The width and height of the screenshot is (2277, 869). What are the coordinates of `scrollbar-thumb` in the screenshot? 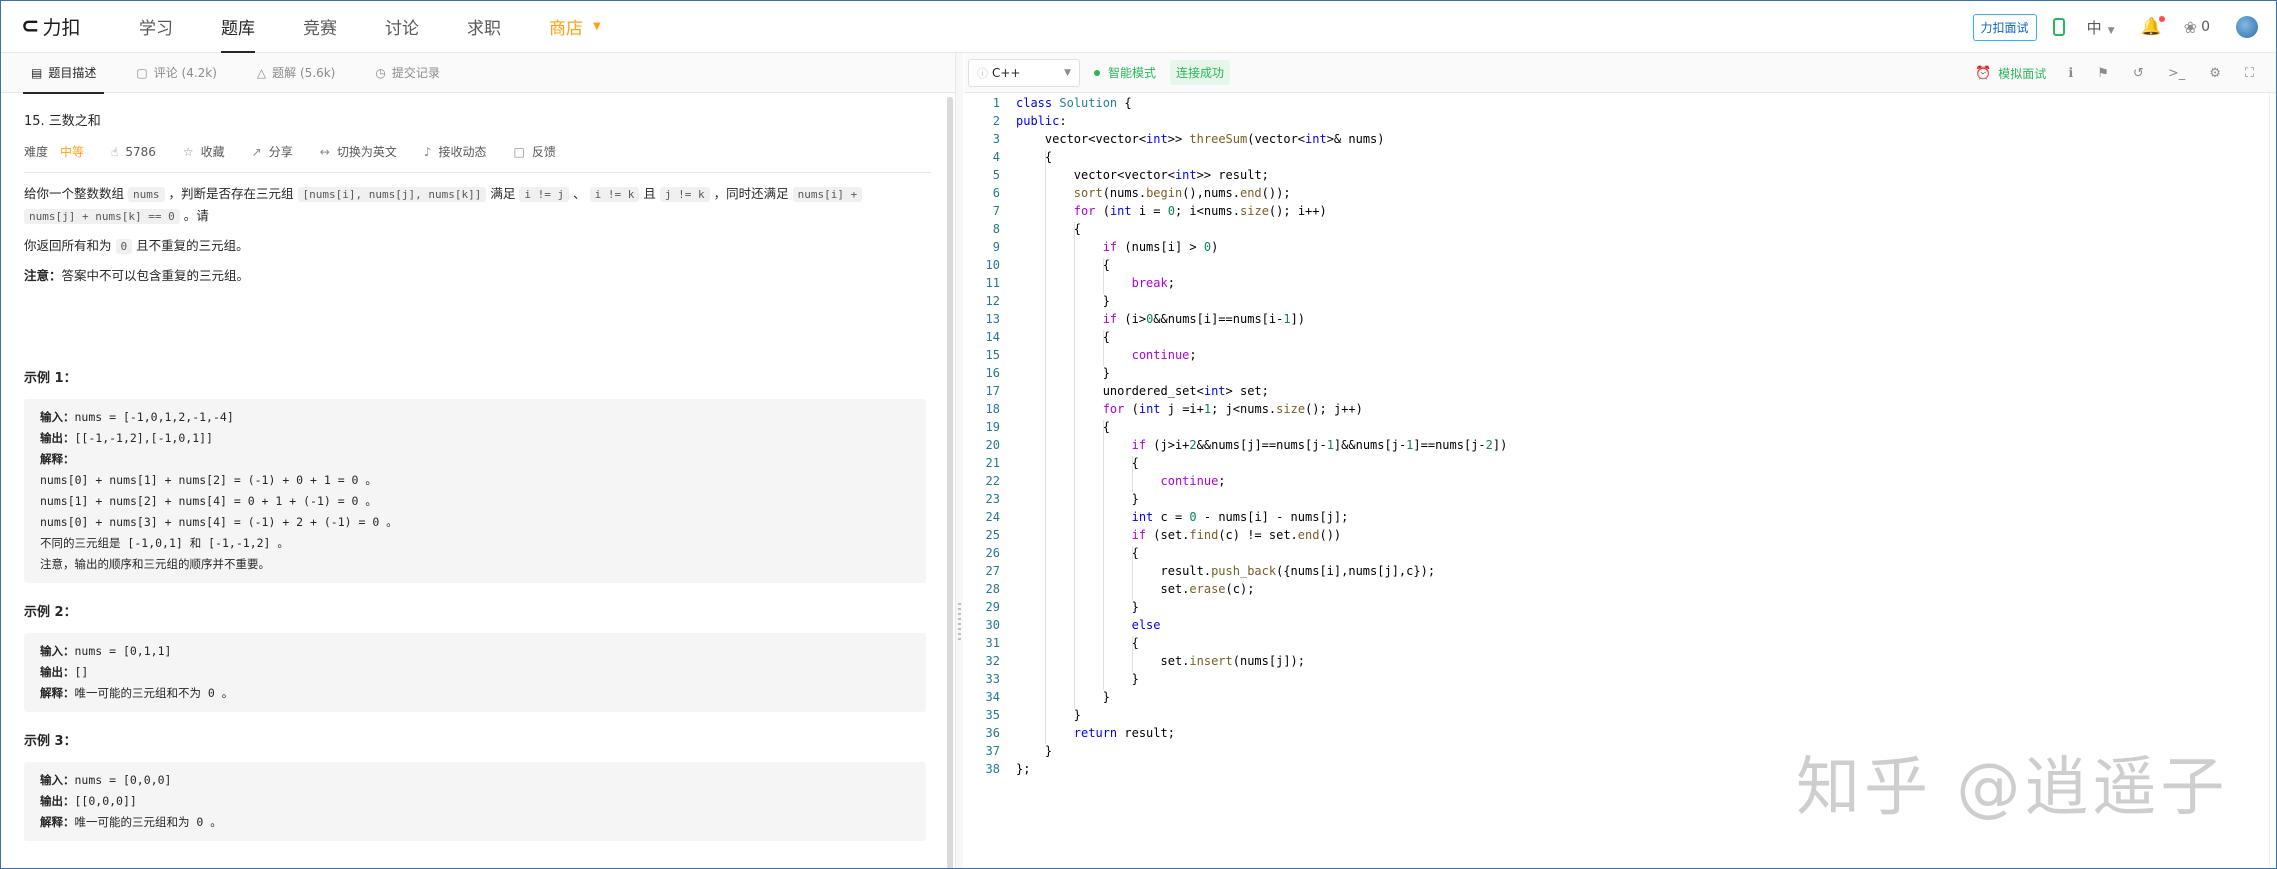 It's located at (950, 482).